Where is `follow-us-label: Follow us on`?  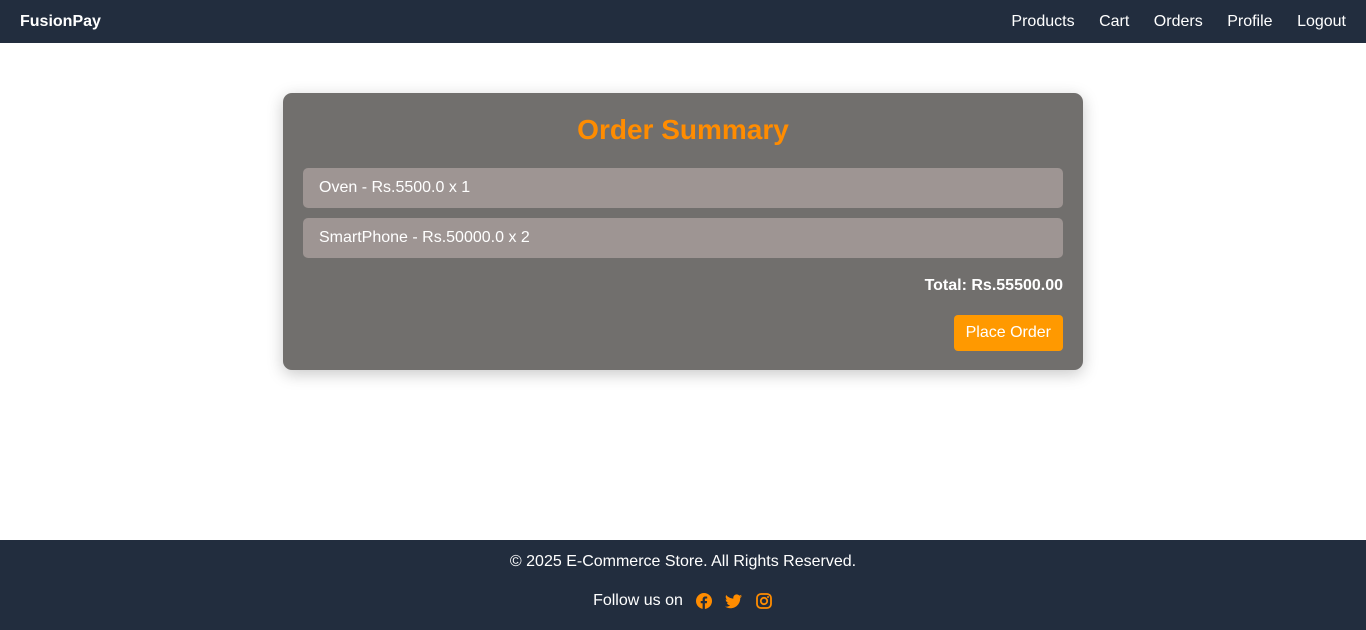 follow-us-label: Follow us on is located at coordinates (638, 600).